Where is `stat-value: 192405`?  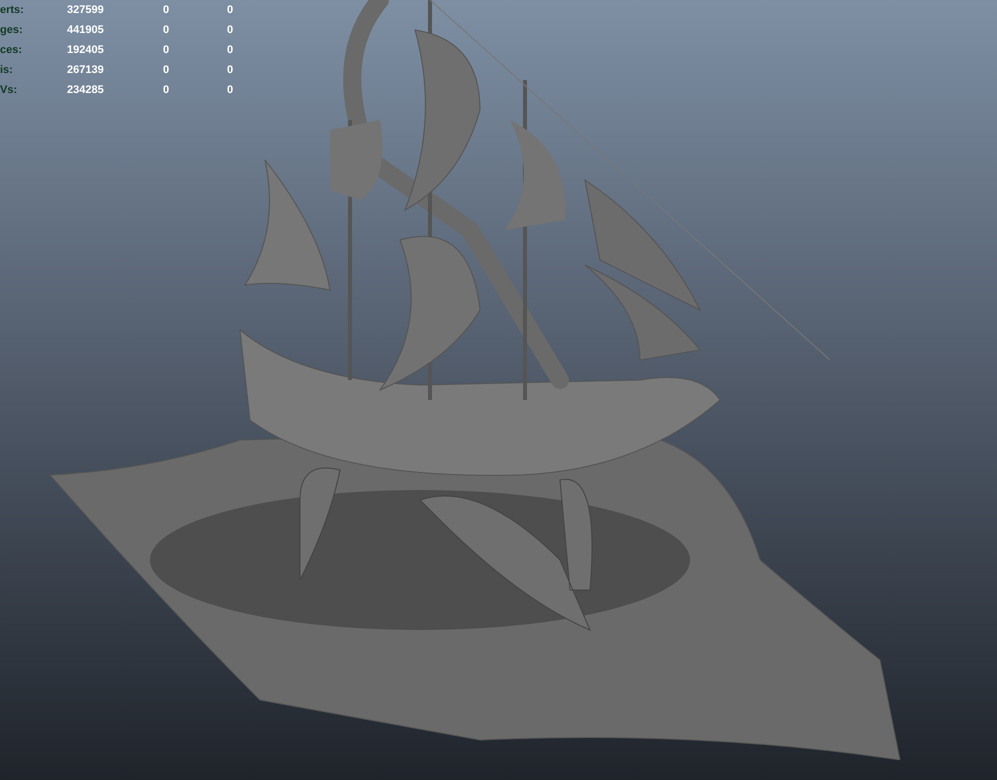
stat-value: 192405 is located at coordinates (86, 50).